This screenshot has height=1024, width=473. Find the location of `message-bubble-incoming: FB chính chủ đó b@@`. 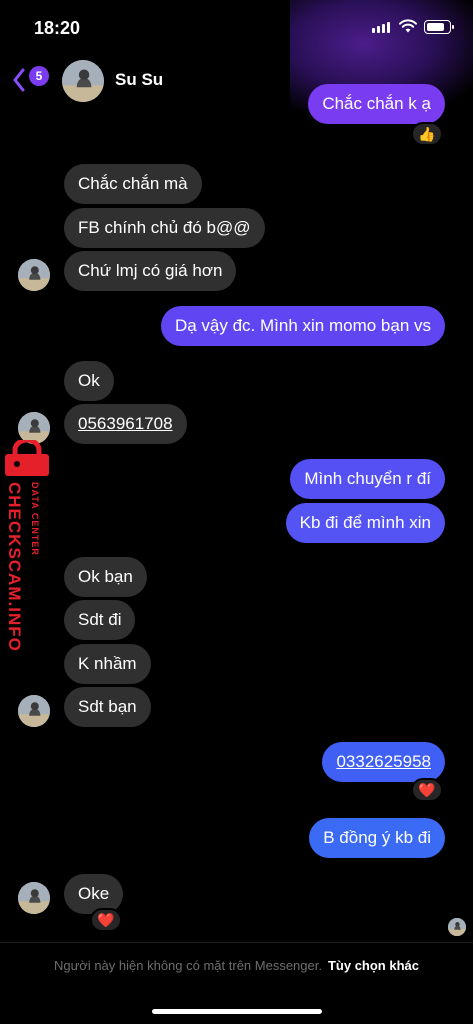

message-bubble-incoming: FB chính chủ đó b@@ is located at coordinates (164, 228).